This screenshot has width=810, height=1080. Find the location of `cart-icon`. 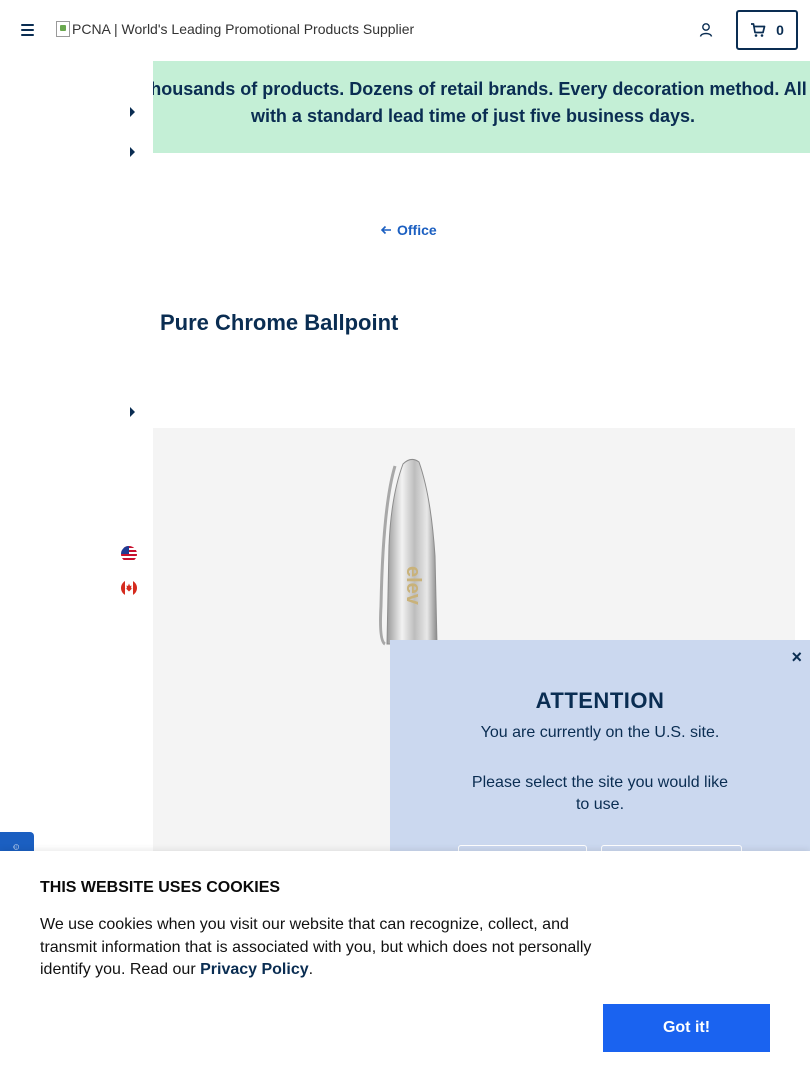

cart-icon is located at coordinates (758, 30).